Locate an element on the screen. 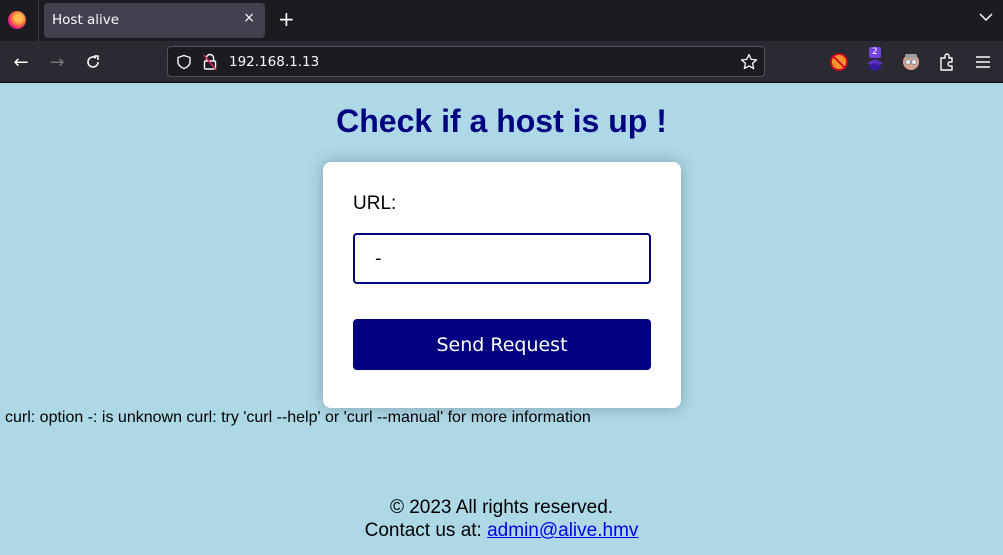 The height and width of the screenshot is (555, 1003). nav-bar: ← → 192.168.1.13 2 is located at coordinates (501, 62).